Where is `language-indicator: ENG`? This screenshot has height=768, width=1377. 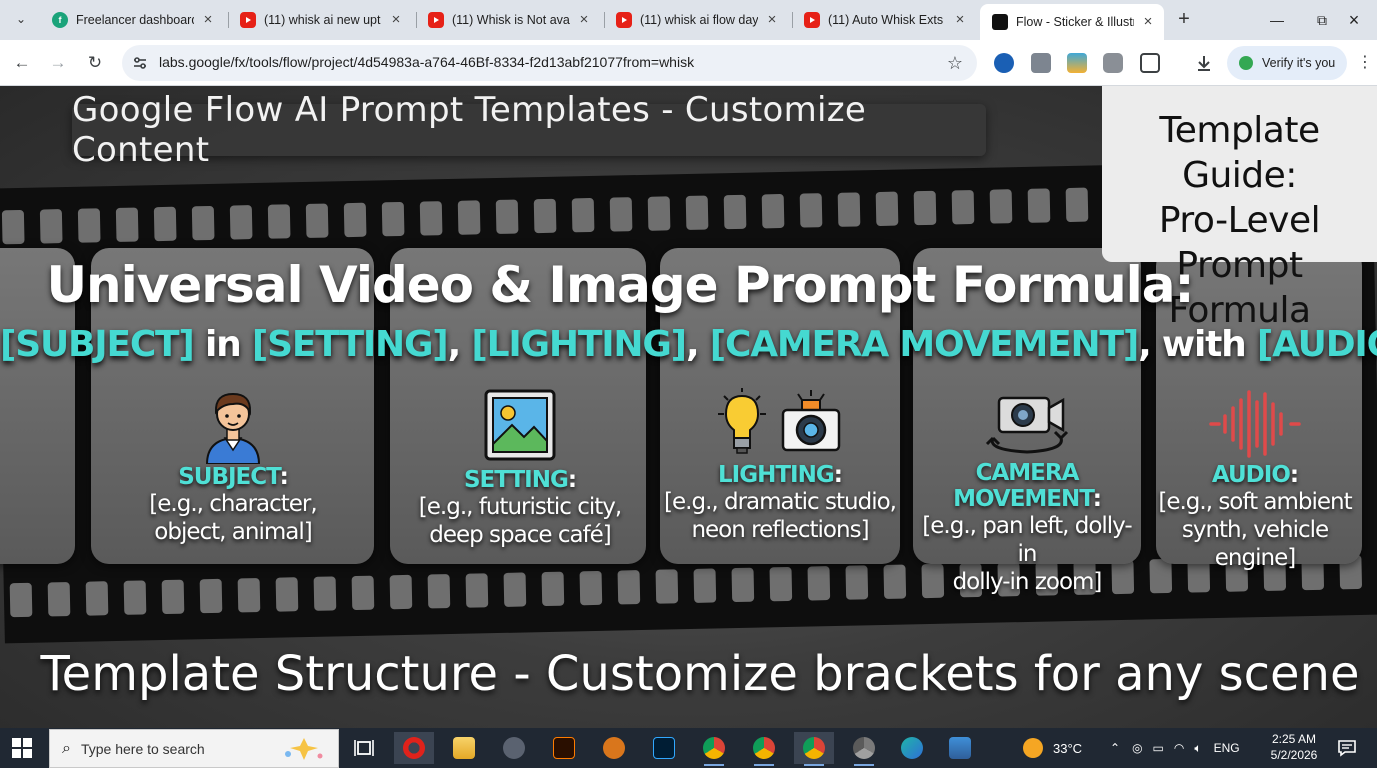
language-indicator: ENG is located at coordinates (1227, 748).